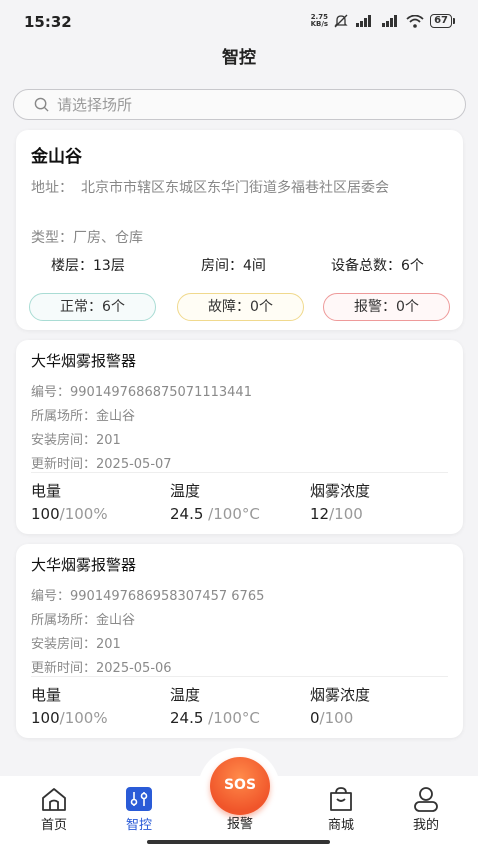 Image resolution: width=478 pixels, height=850 pixels. I want to click on page-header: 智控, so click(239, 62).